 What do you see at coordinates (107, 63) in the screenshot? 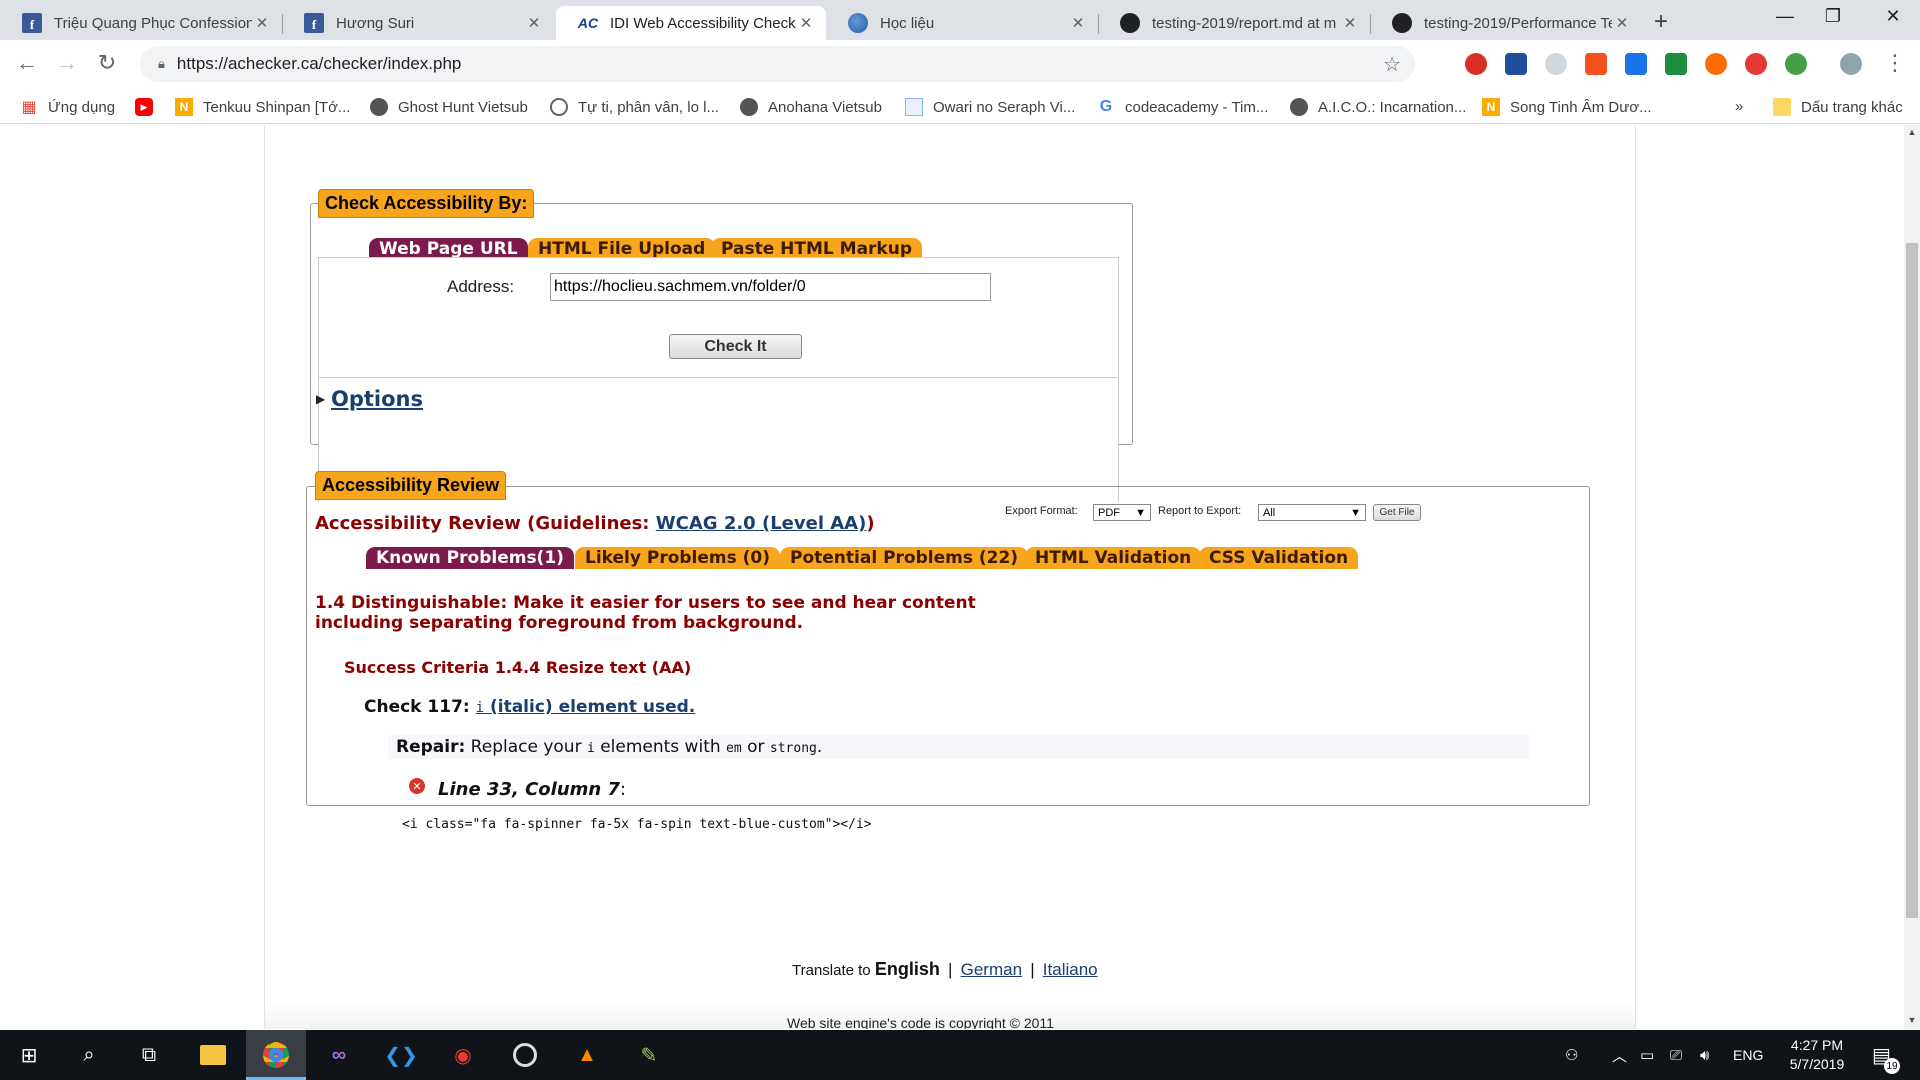
I see `reload-icon: ↻` at bounding box center [107, 63].